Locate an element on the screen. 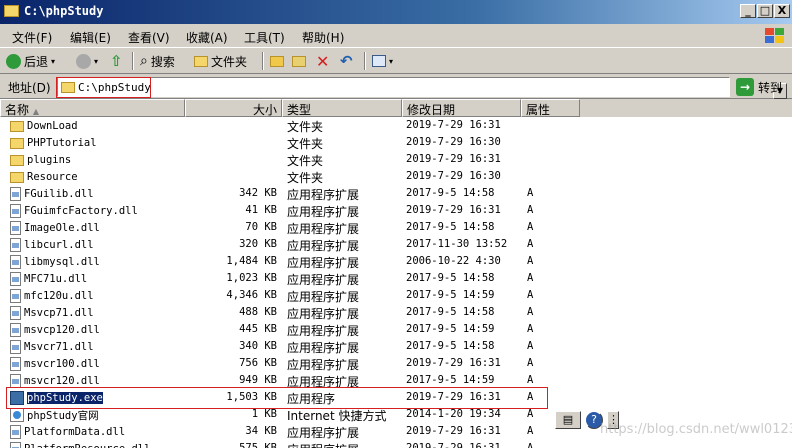 This screenshot has width=792, height=448. folders-label: 文件夹 is located at coordinates (229, 61).